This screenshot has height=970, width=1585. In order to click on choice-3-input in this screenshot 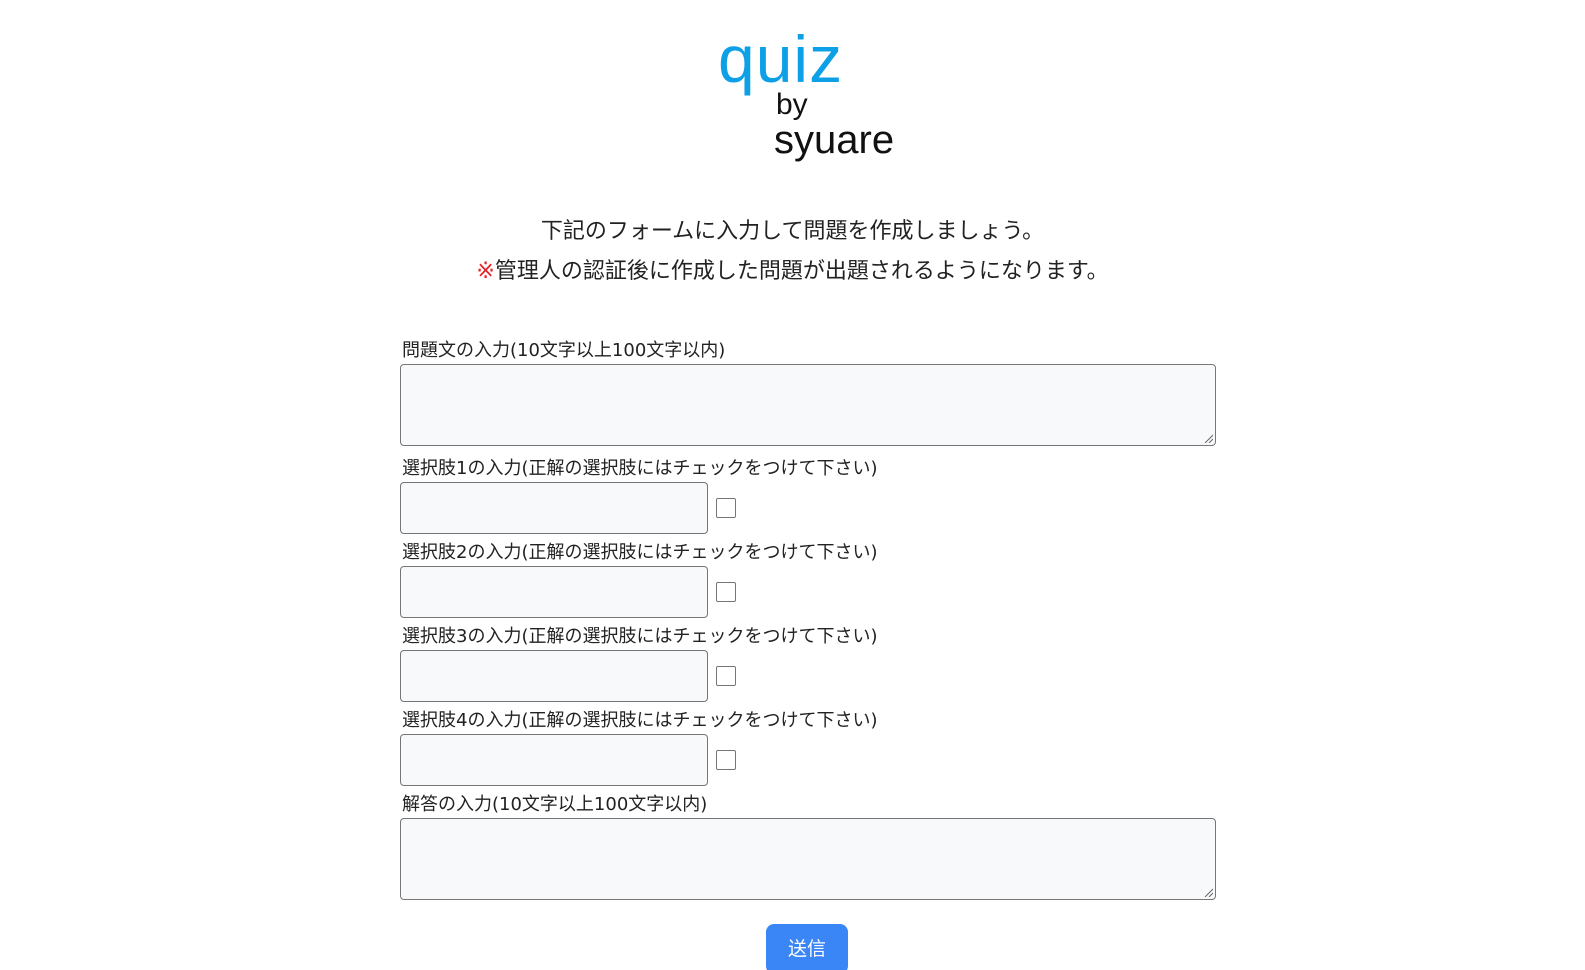, I will do `click(554, 676)`.